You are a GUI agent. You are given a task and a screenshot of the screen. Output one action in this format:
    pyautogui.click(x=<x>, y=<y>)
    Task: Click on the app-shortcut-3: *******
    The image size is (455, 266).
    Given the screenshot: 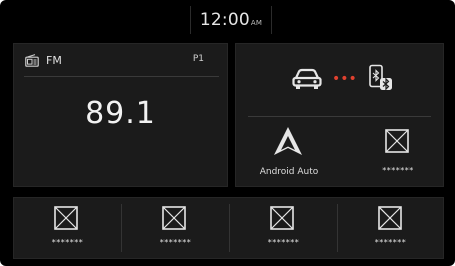 What is the action you would take?
    pyautogui.click(x=283, y=228)
    